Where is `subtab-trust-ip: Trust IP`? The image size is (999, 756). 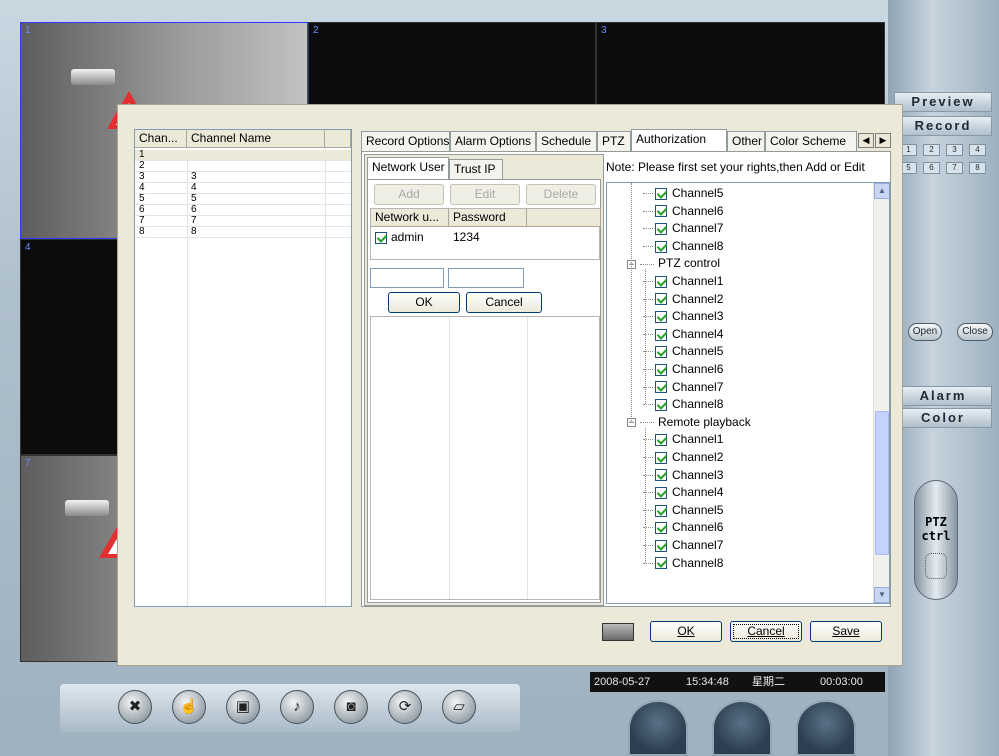
subtab-trust-ip: Trust IP is located at coordinates (476, 169).